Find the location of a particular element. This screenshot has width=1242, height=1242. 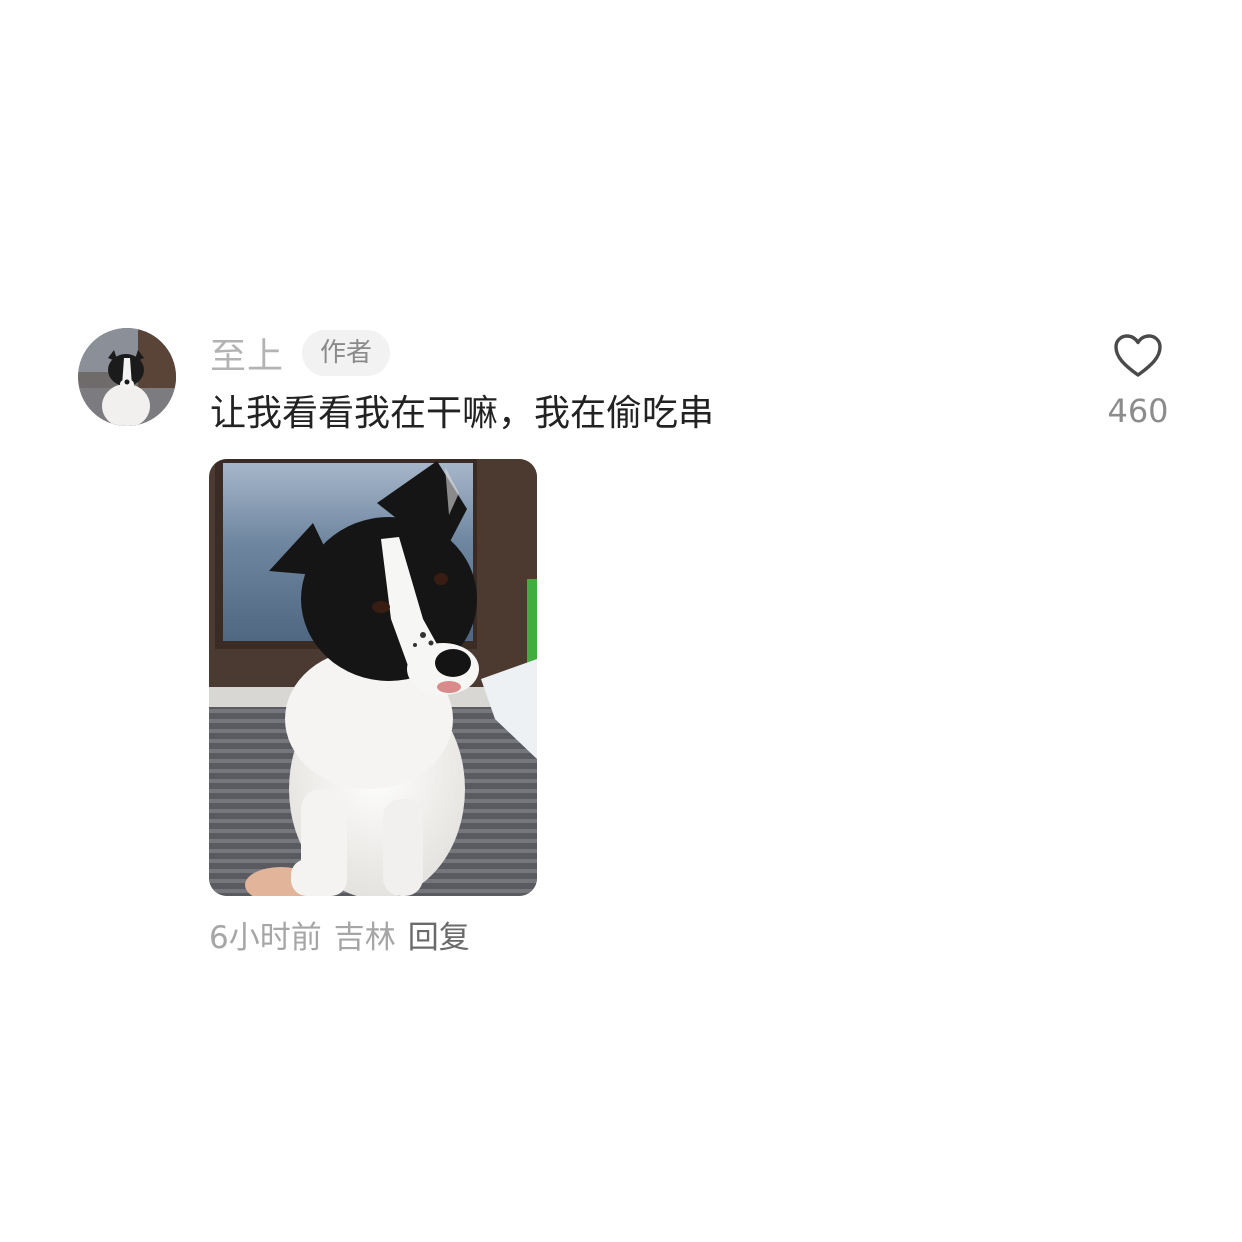

comment-text: 让我看看我在干嘛，我在偷吃串 is located at coordinates (462, 413).